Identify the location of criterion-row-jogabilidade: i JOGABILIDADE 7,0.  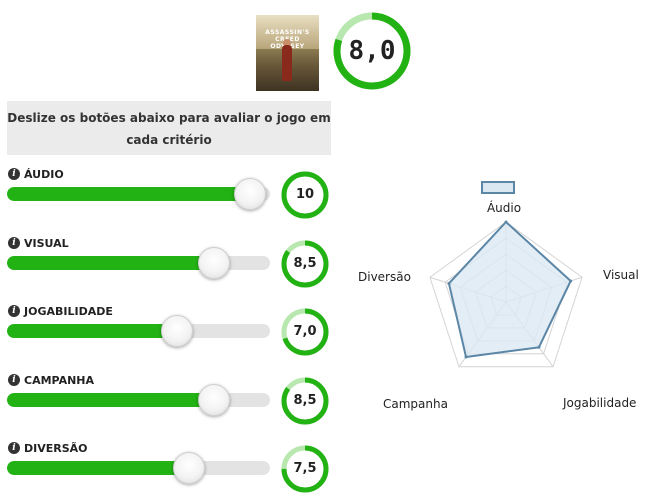
(170, 333).